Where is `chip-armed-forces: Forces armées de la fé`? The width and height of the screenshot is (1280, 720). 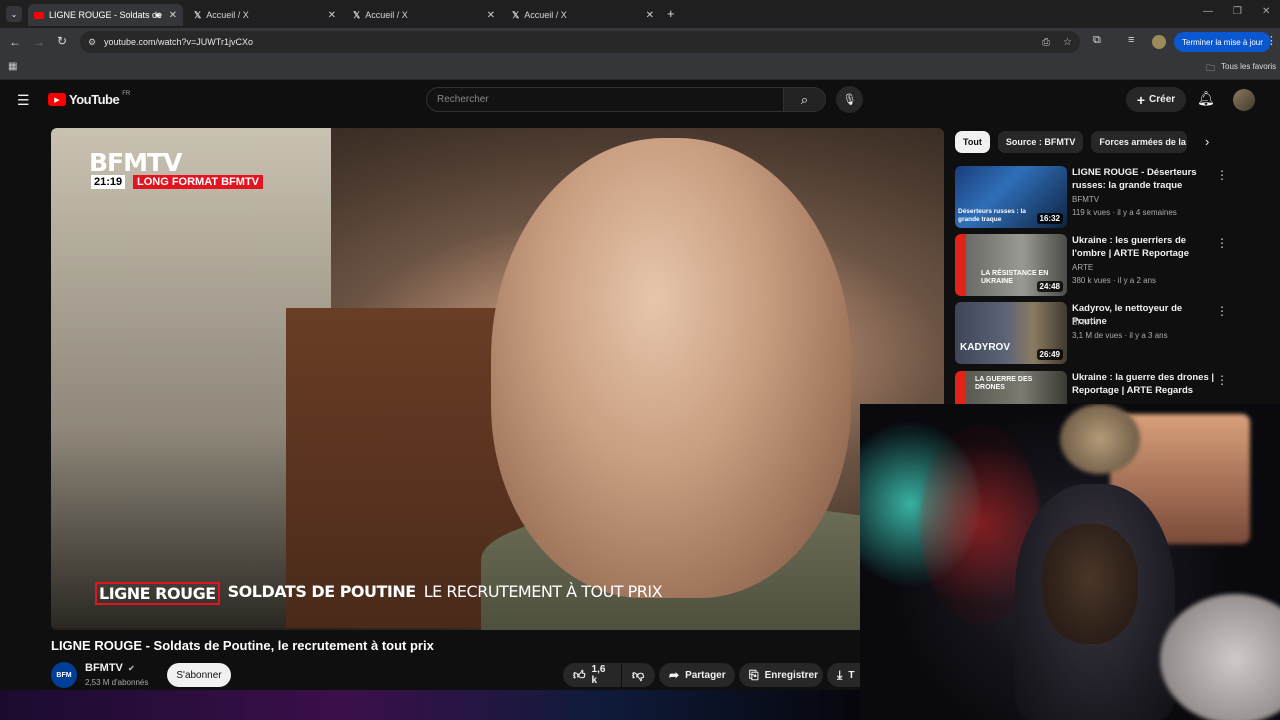 chip-armed-forces: Forces armées de la fé is located at coordinates (1139, 142).